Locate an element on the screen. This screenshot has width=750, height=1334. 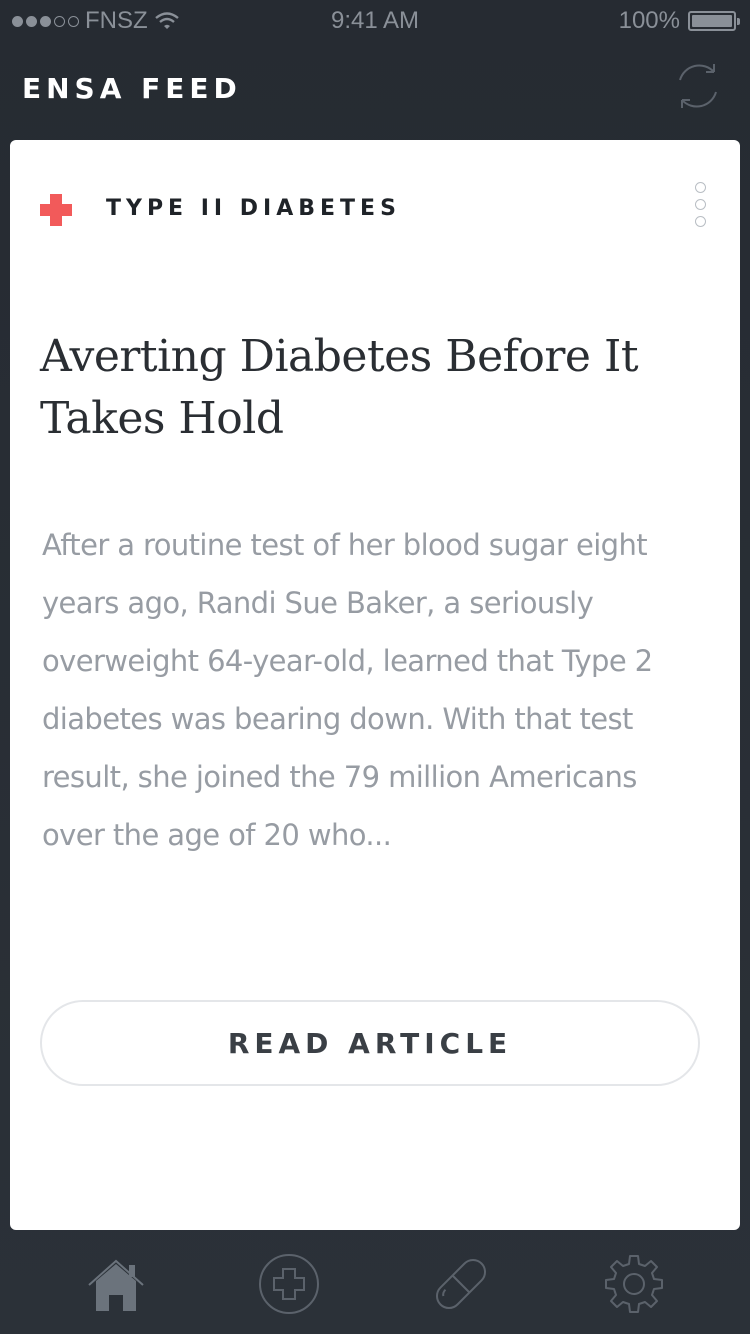
battery-icon is located at coordinates (714, 21).